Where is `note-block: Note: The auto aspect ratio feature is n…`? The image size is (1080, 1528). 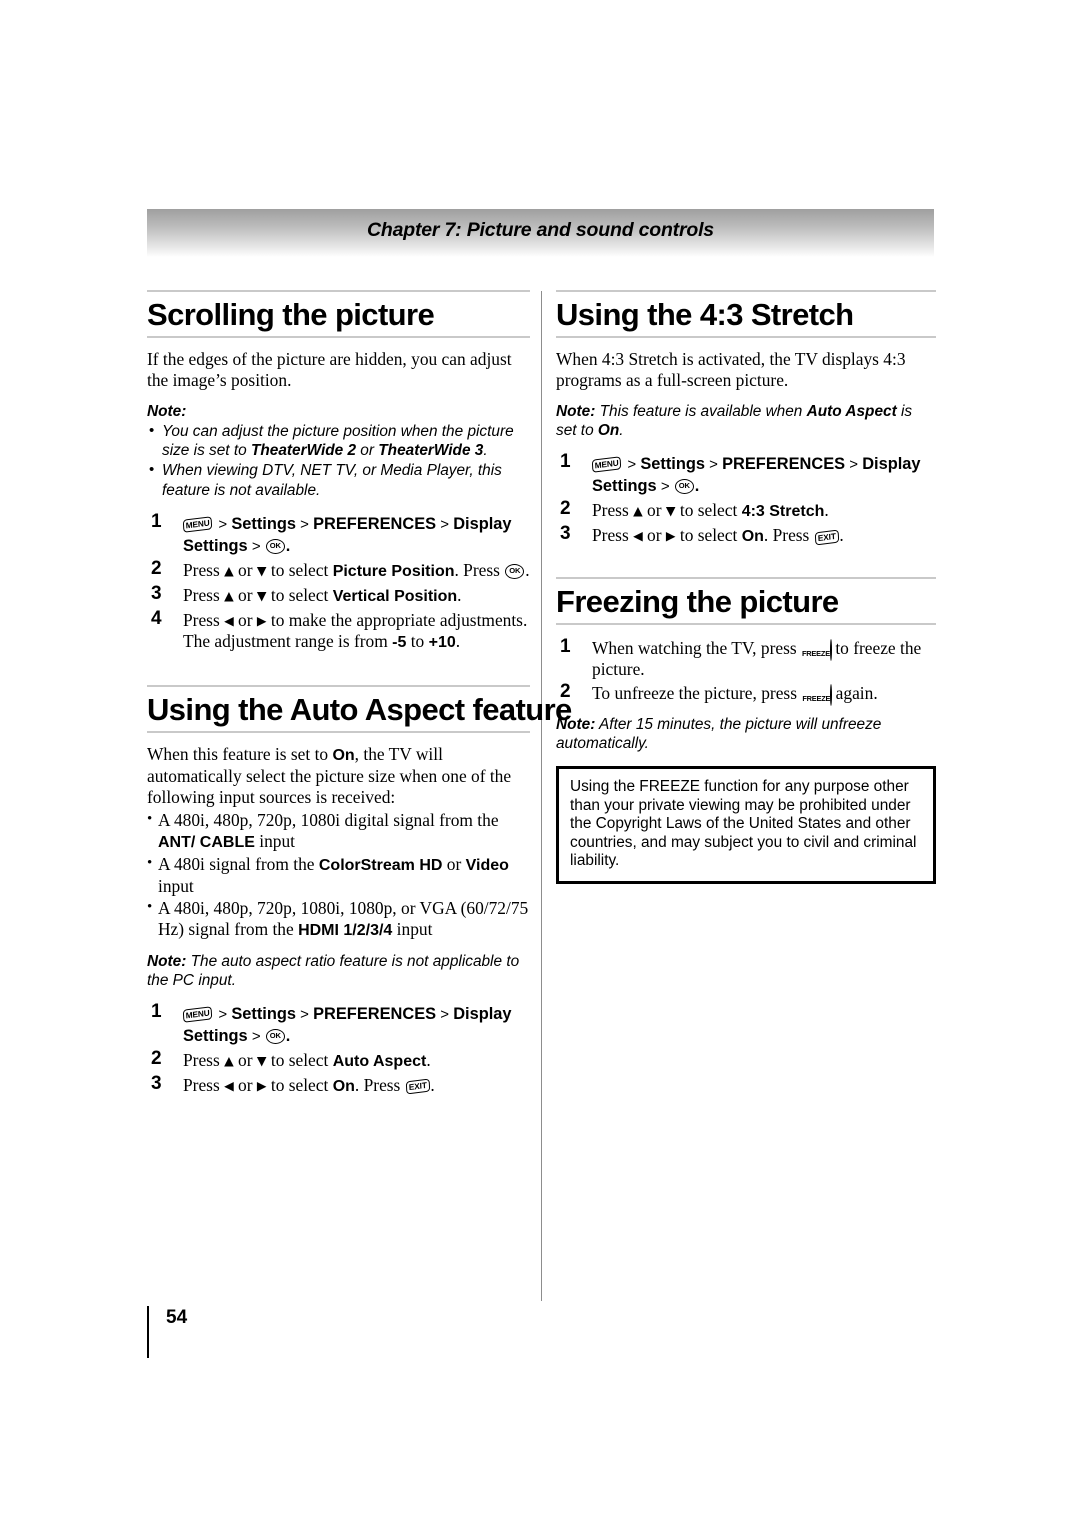
note-block: Note: The auto aspect ratio feature is n… is located at coordinates (338, 971).